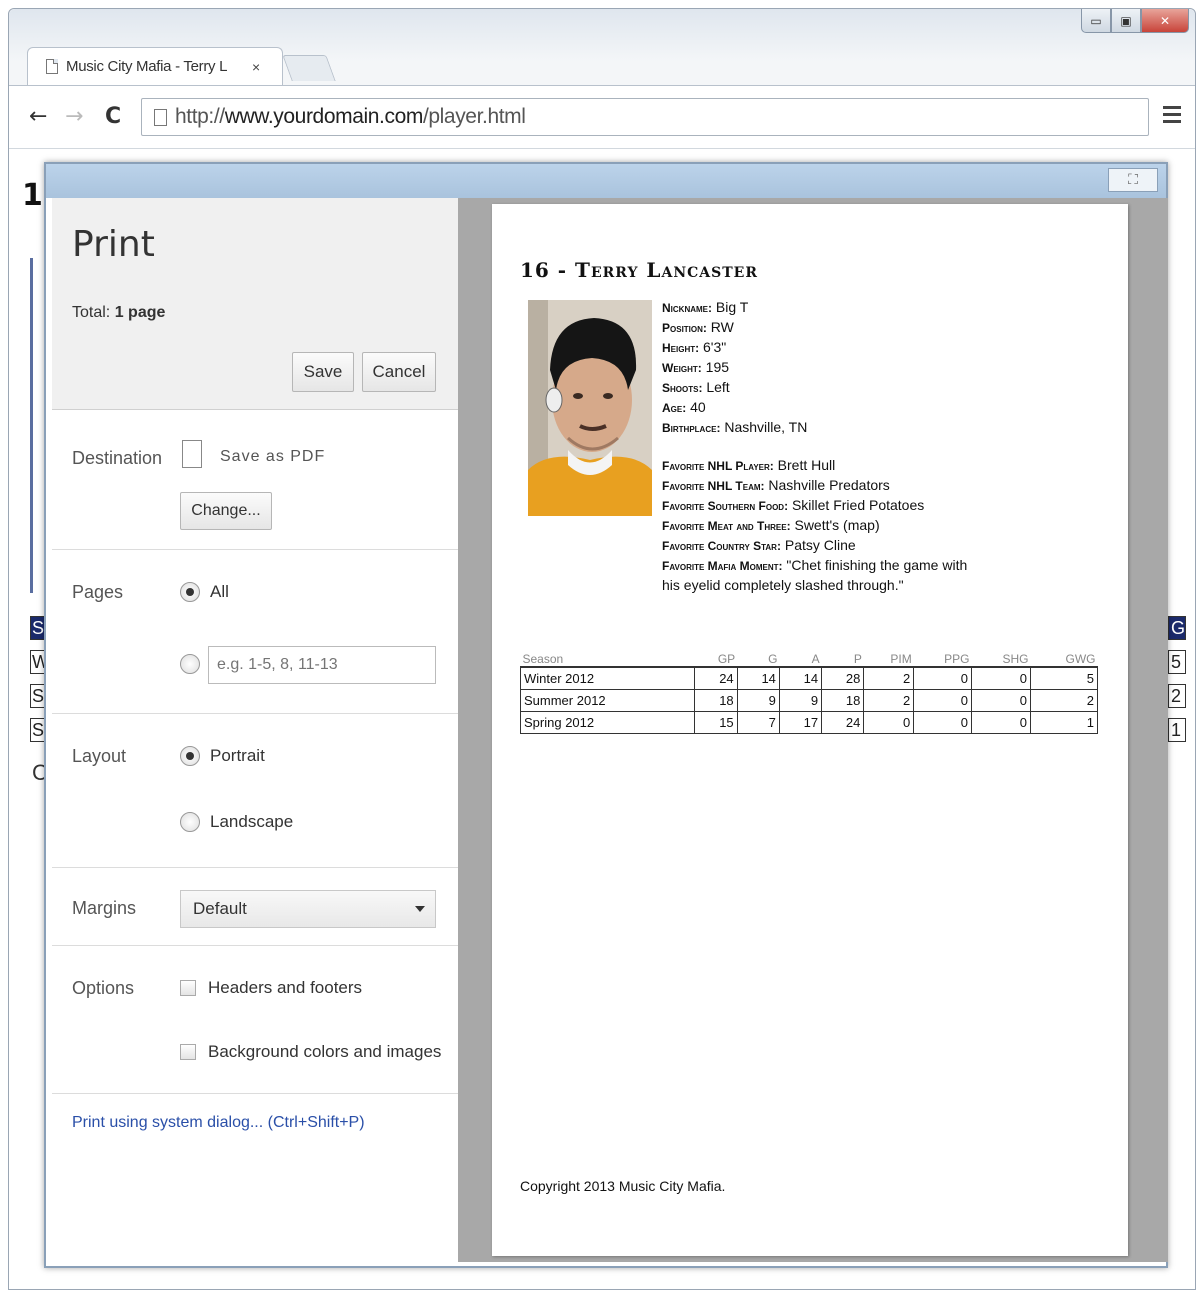 This screenshot has width=1200, height=1298. Describe the element at coordinates (309, 68) in the screenshot. I see `new-tab-button` at that location.